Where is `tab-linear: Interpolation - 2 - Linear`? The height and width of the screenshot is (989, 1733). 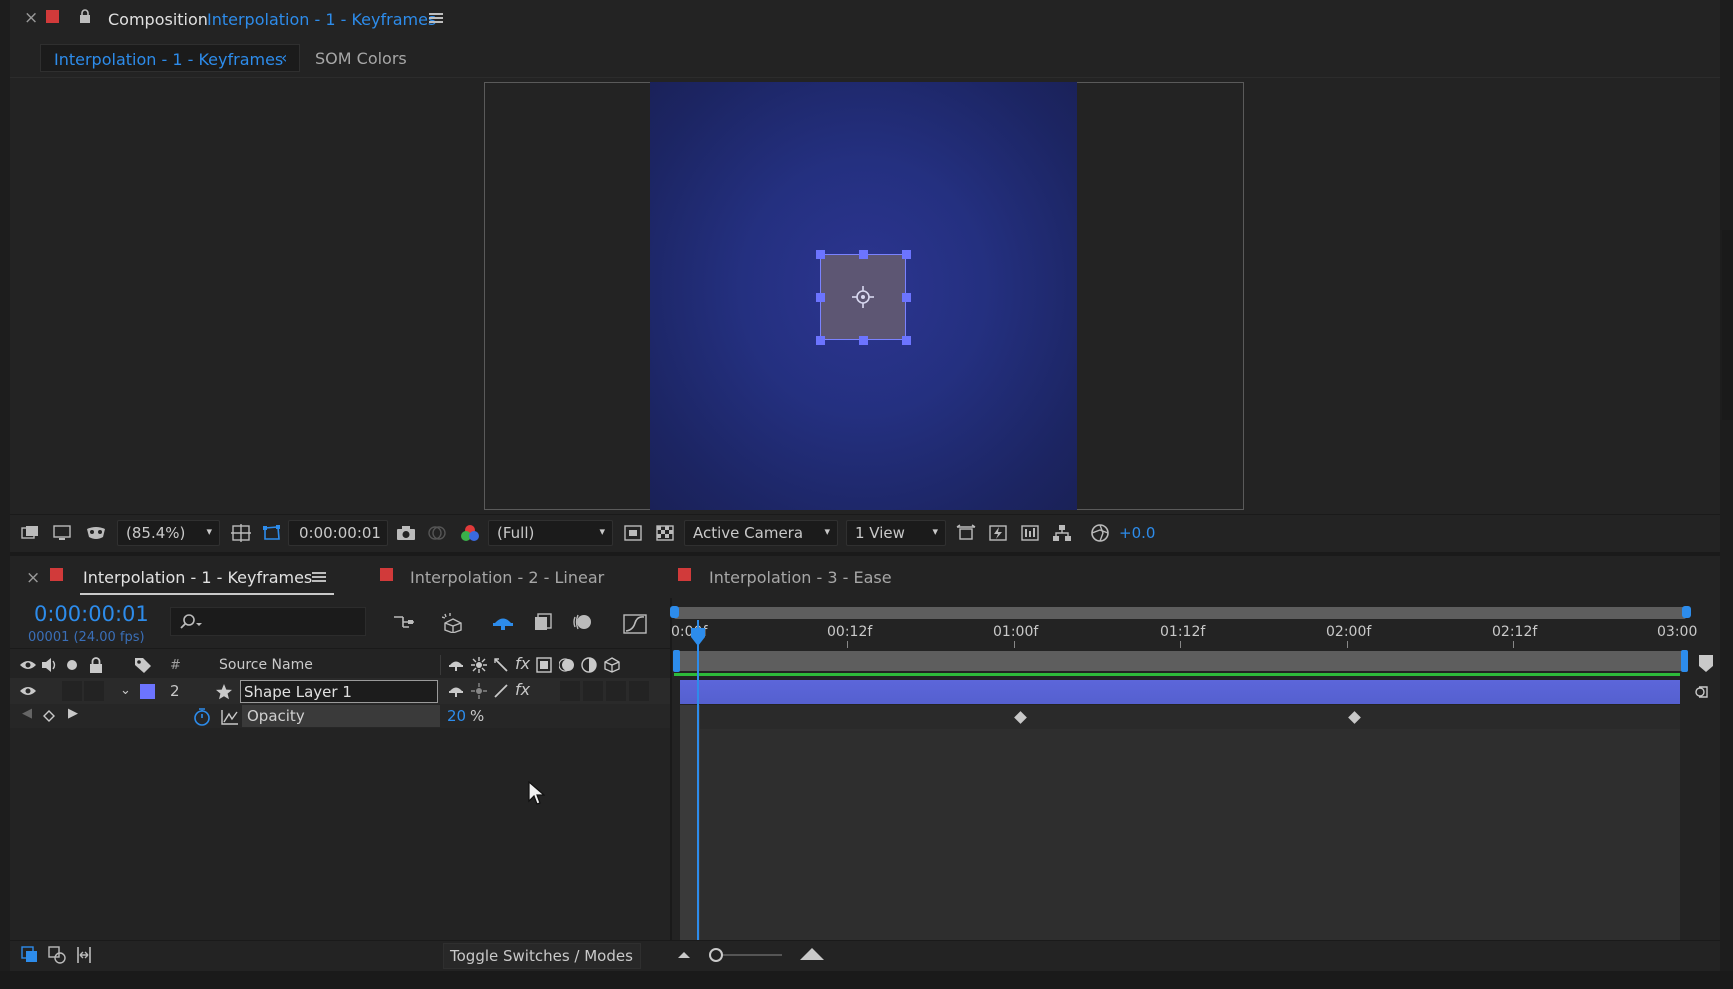 tab-linear: Interpolation - 2 - Linear is located at coordinates (507, 577).